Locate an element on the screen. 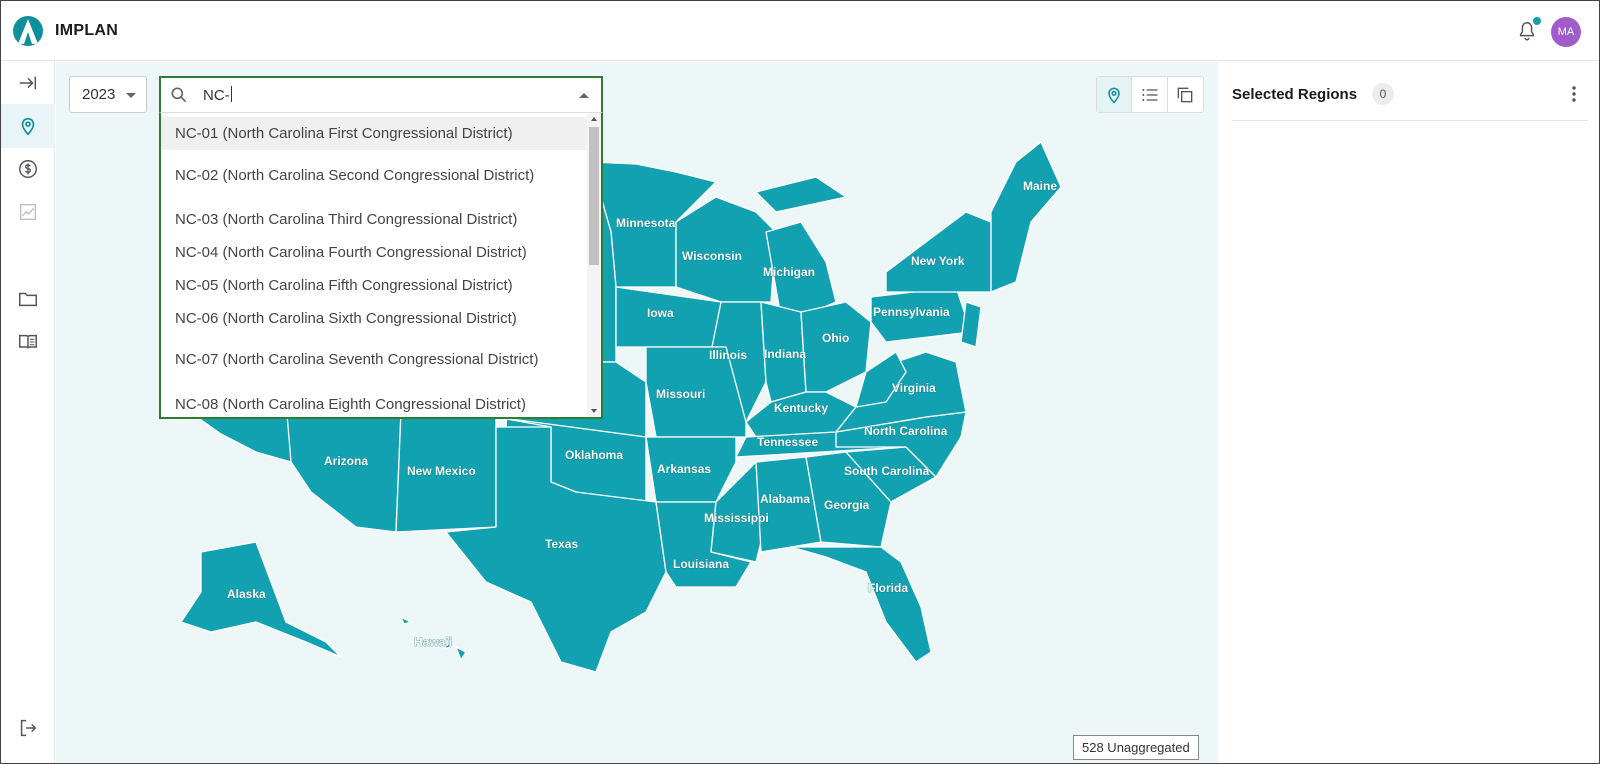 This screenshot has width=1600, height=764. label-arkansas: Arkansas is located at coordinates (684, 469).